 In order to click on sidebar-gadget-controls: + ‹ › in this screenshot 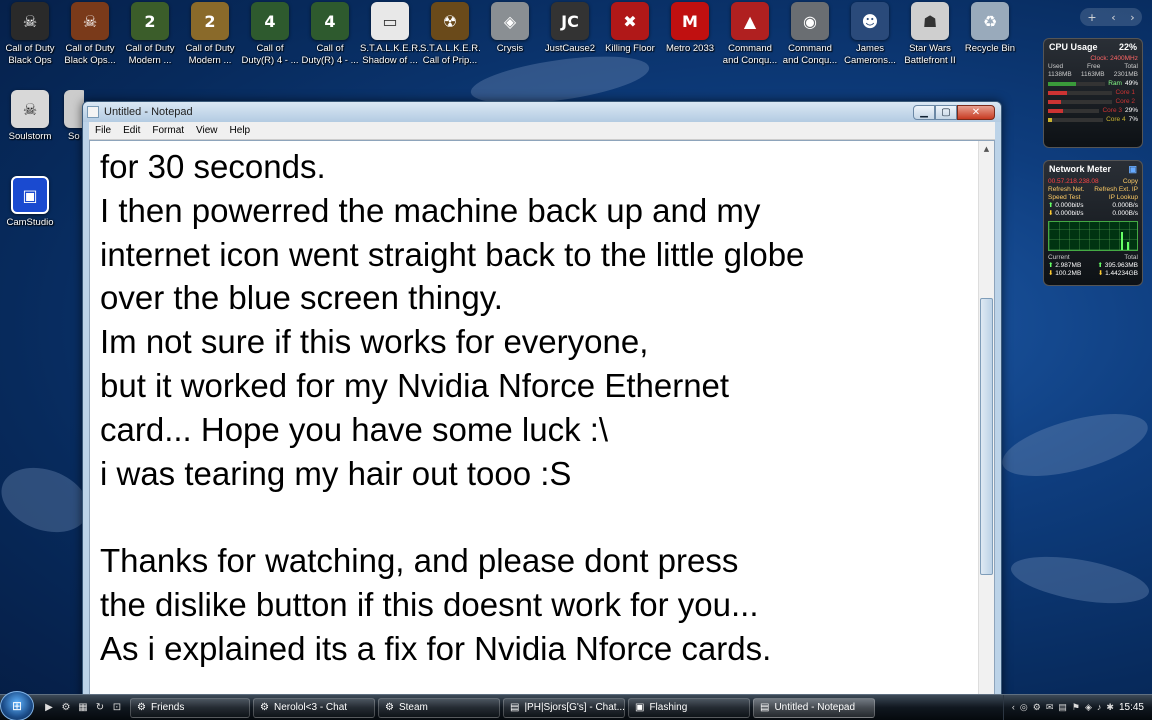, I will do `click(1111, 17)`.